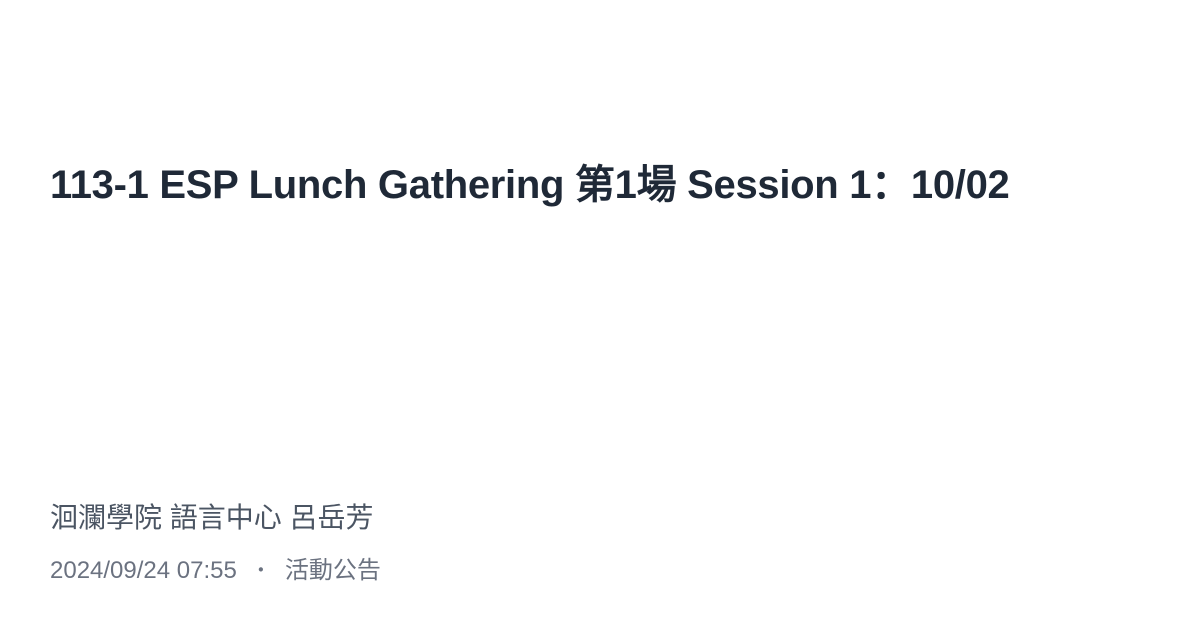 Image resolution: width=1200 pixels, height=630 pixels. I want to click on post-meta: 2024/09/24 07:55 ・ 活動公告, so click(215, 571).